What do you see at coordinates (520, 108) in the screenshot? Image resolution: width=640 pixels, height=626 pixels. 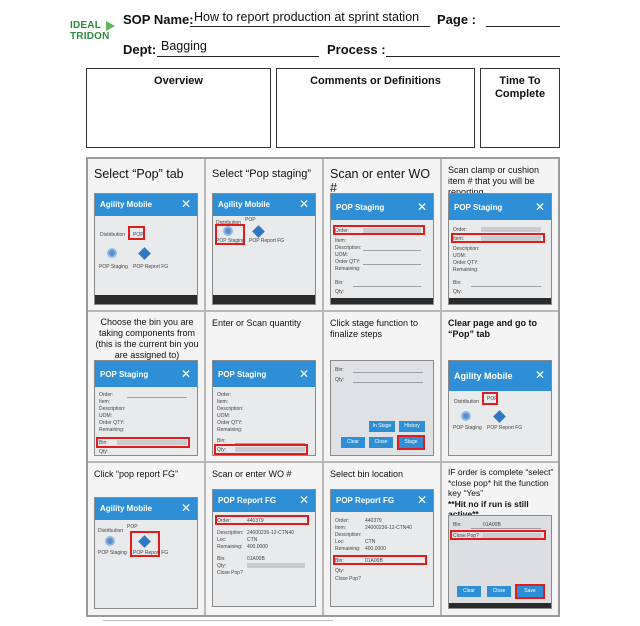 I see `time-box: Time To Complete` at bounding box center [520, 108].